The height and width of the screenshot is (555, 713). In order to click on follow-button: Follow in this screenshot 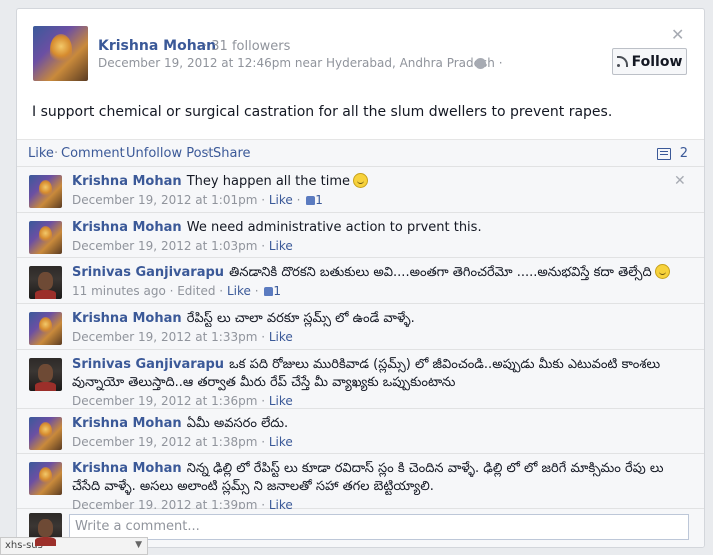, I will do `click(649, 61)`.